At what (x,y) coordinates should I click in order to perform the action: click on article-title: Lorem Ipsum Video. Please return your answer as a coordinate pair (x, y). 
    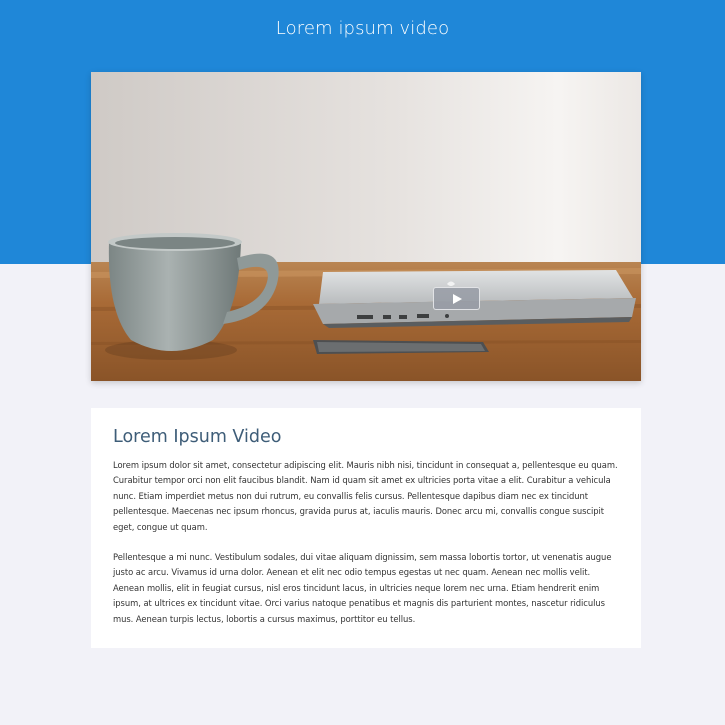
    Looking at the image, I should click on (197, 437).